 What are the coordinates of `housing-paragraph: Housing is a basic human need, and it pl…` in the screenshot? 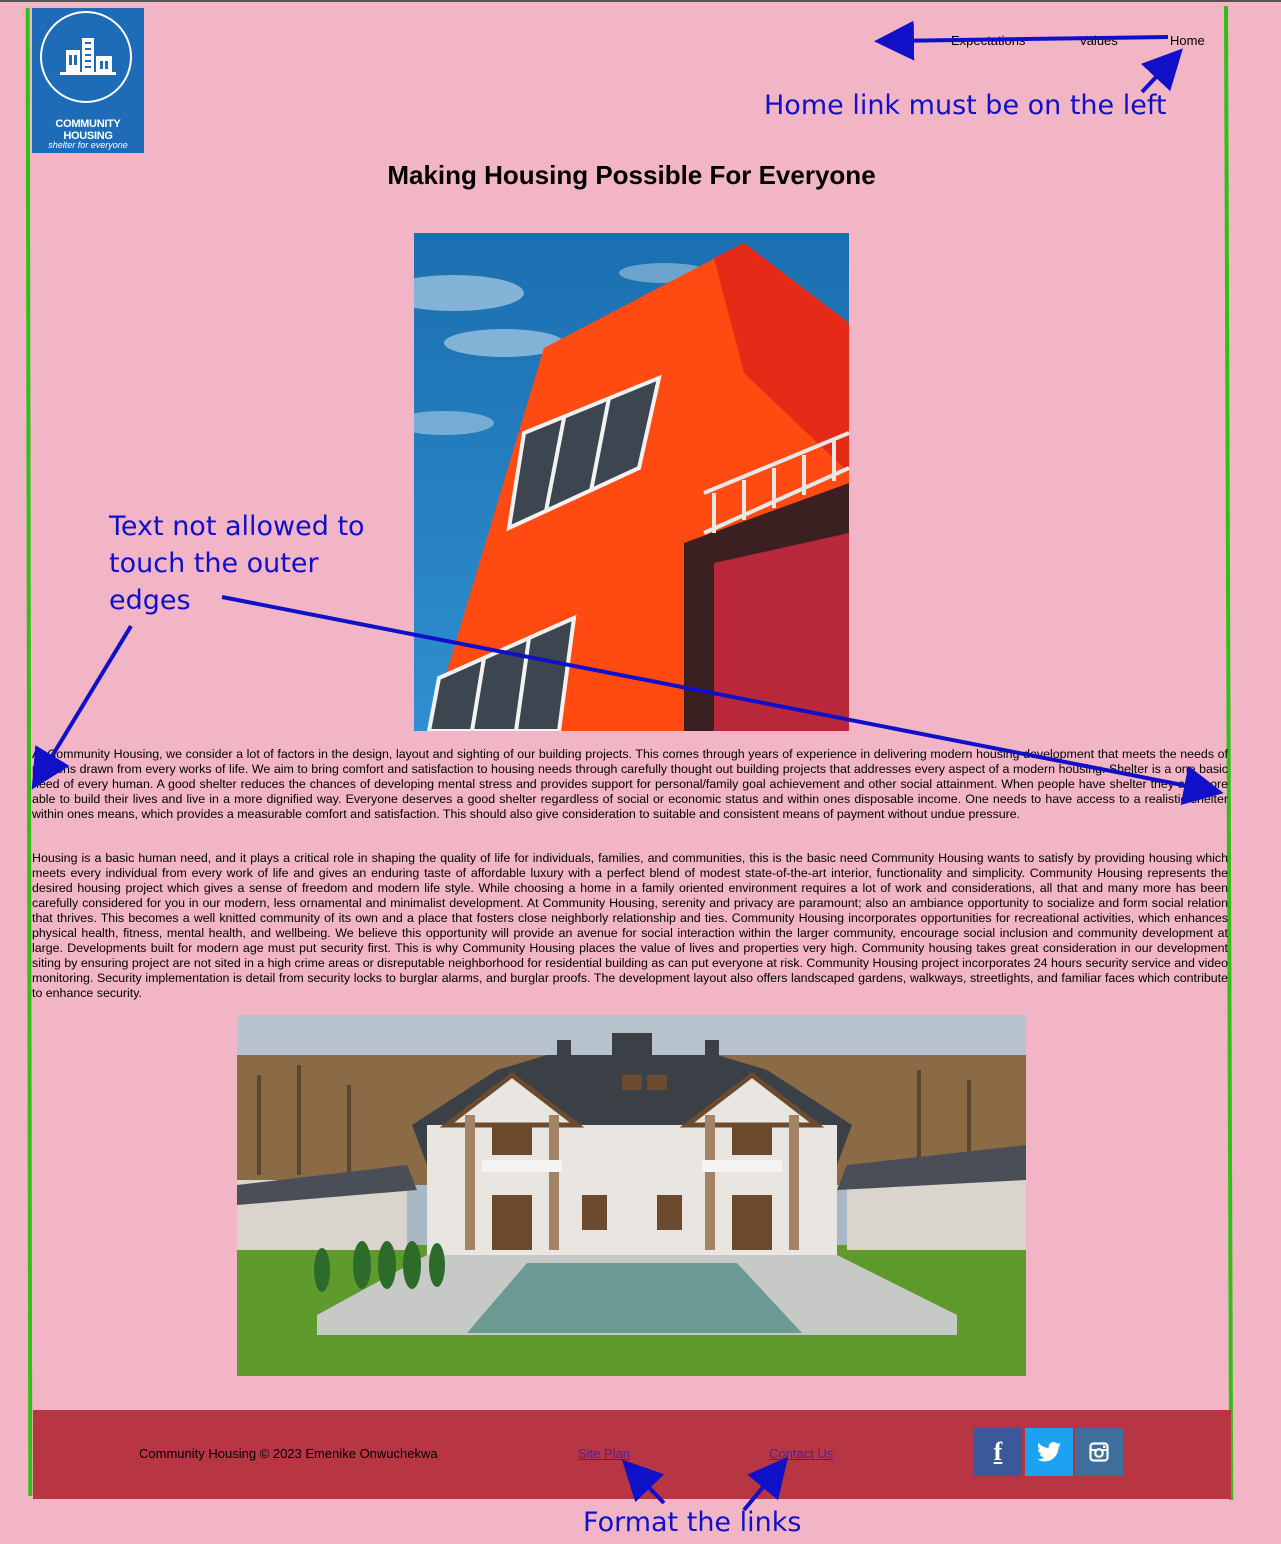 It's located at (630, 925).